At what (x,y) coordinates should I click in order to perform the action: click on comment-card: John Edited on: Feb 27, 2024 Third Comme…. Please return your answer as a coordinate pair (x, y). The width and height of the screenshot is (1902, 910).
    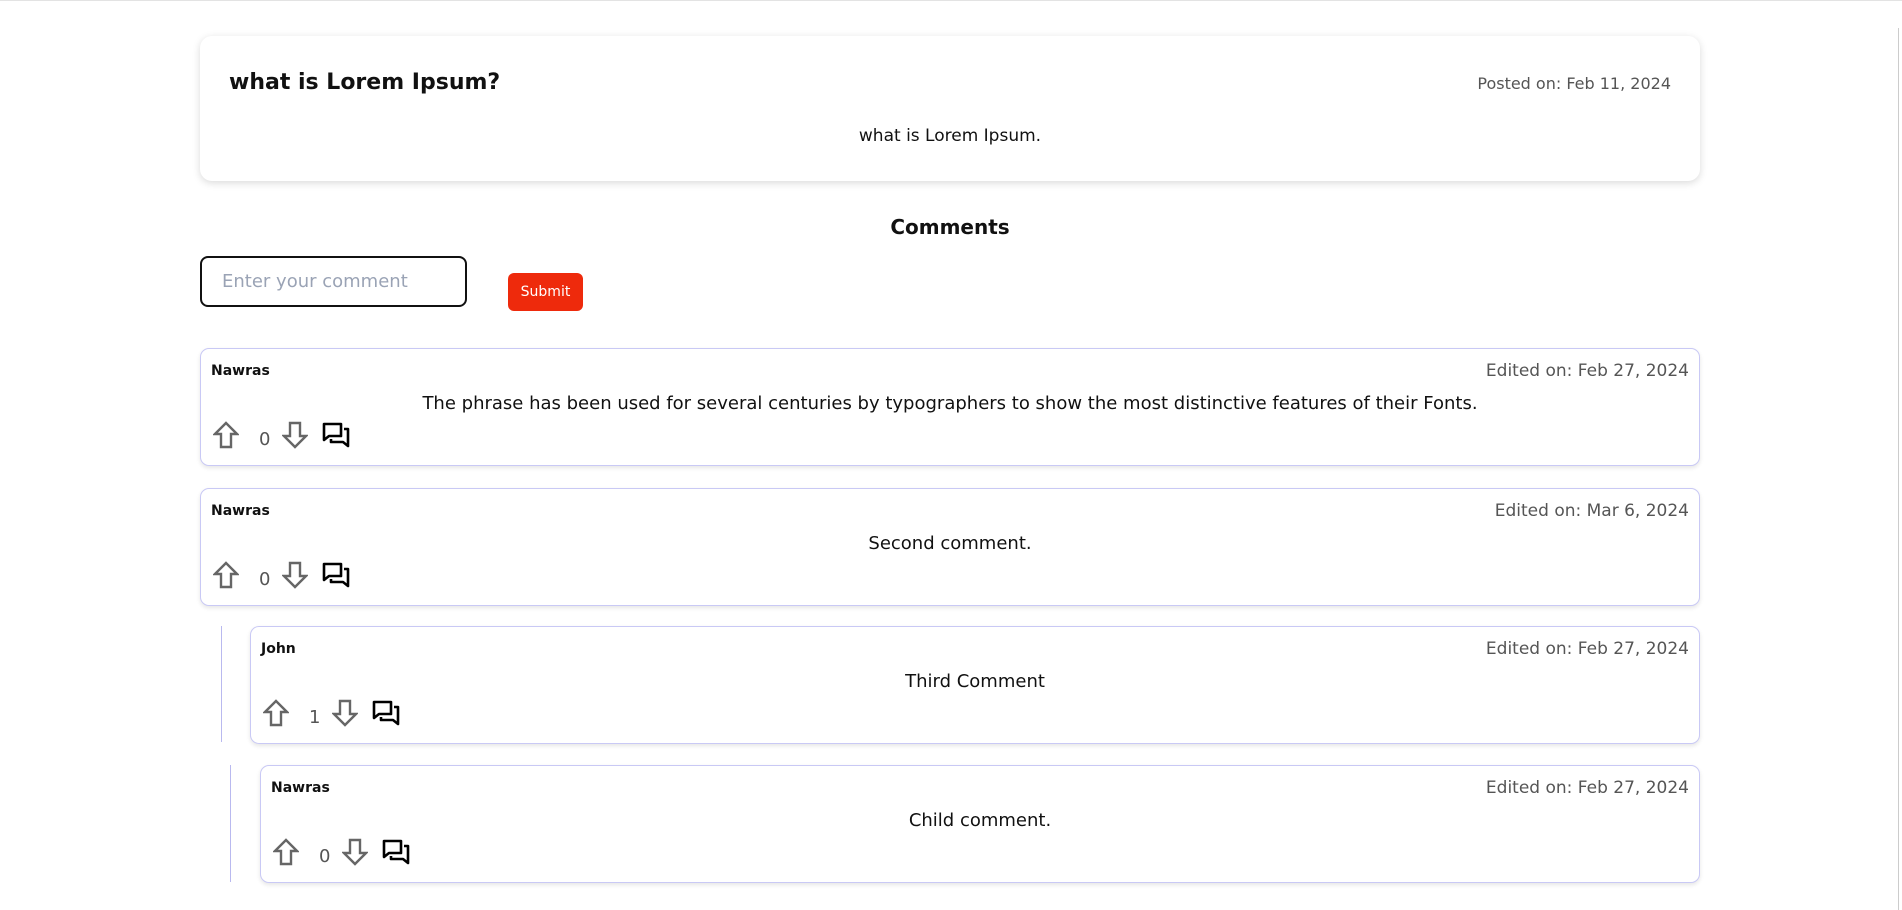
    Looking at the image, I should click on (975, 685).